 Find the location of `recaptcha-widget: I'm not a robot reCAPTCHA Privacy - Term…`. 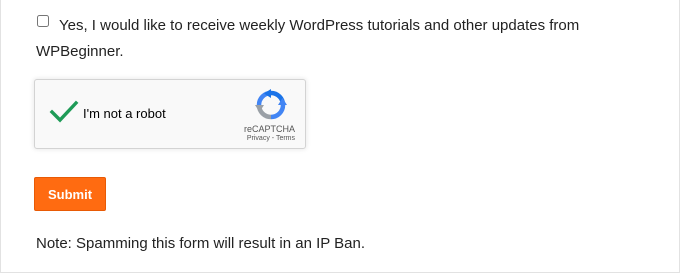

recaptcha-widget: I'm not a robot reCAPTCHA Privacy - Term… is located at coordinates (170, 114).